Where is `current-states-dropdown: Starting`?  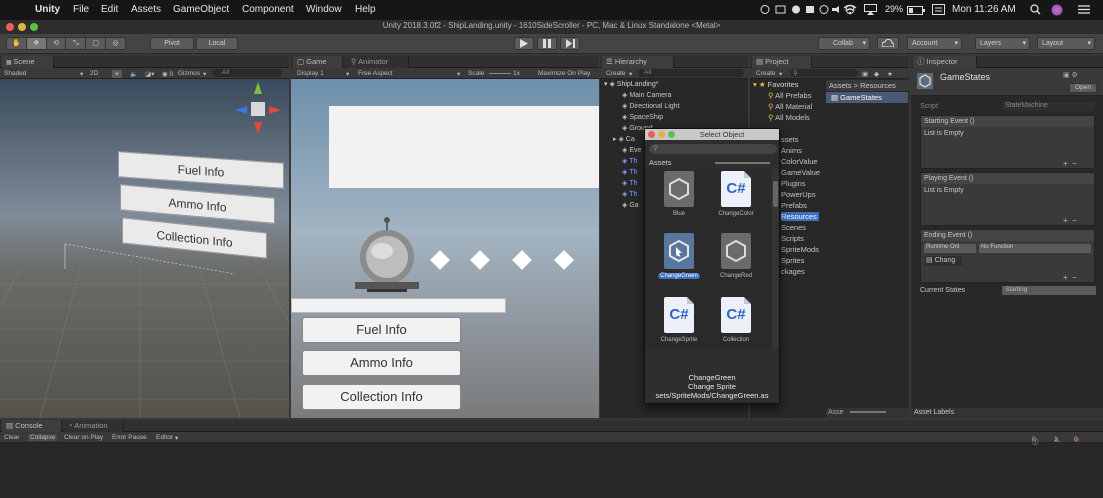
current-states-dropdown: Starting is located at coordinates (1049, 290).